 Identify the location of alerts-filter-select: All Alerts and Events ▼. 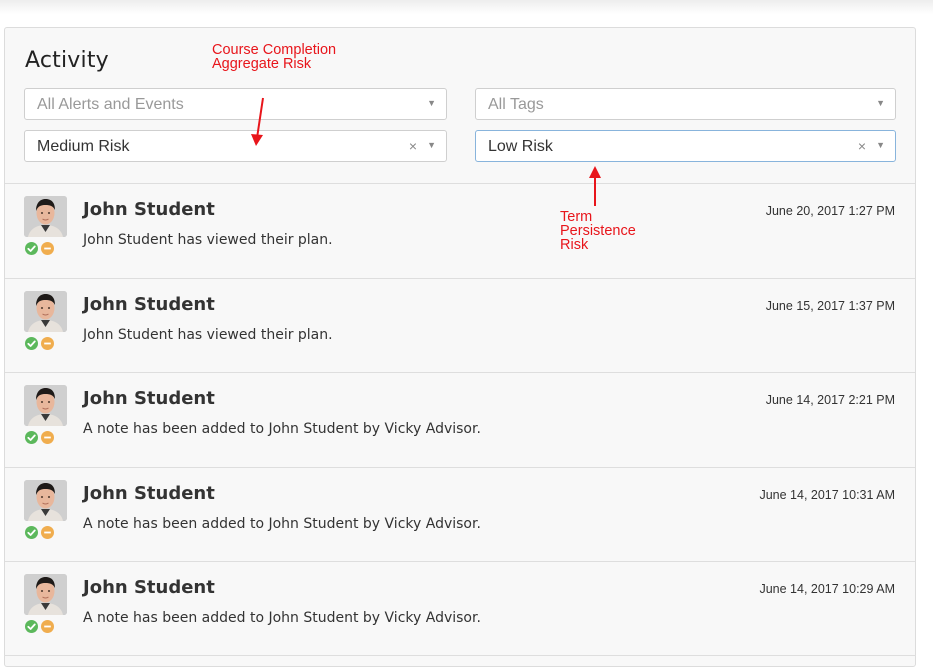
(235, 104).